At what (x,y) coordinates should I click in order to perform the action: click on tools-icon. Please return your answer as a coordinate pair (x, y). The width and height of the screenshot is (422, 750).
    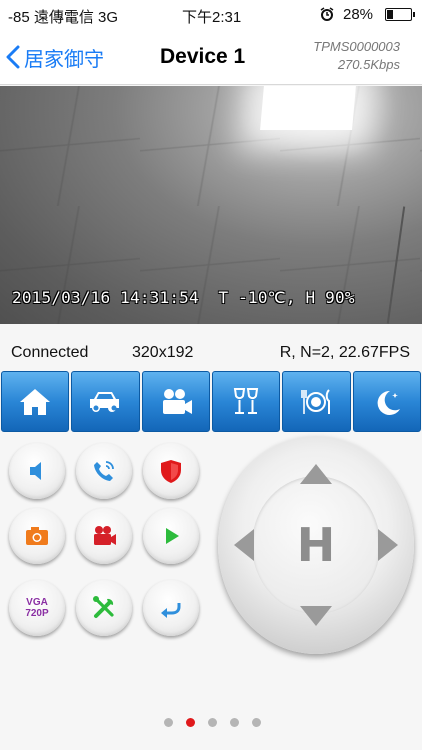
    Looking at the image, I should click on (103, 607).